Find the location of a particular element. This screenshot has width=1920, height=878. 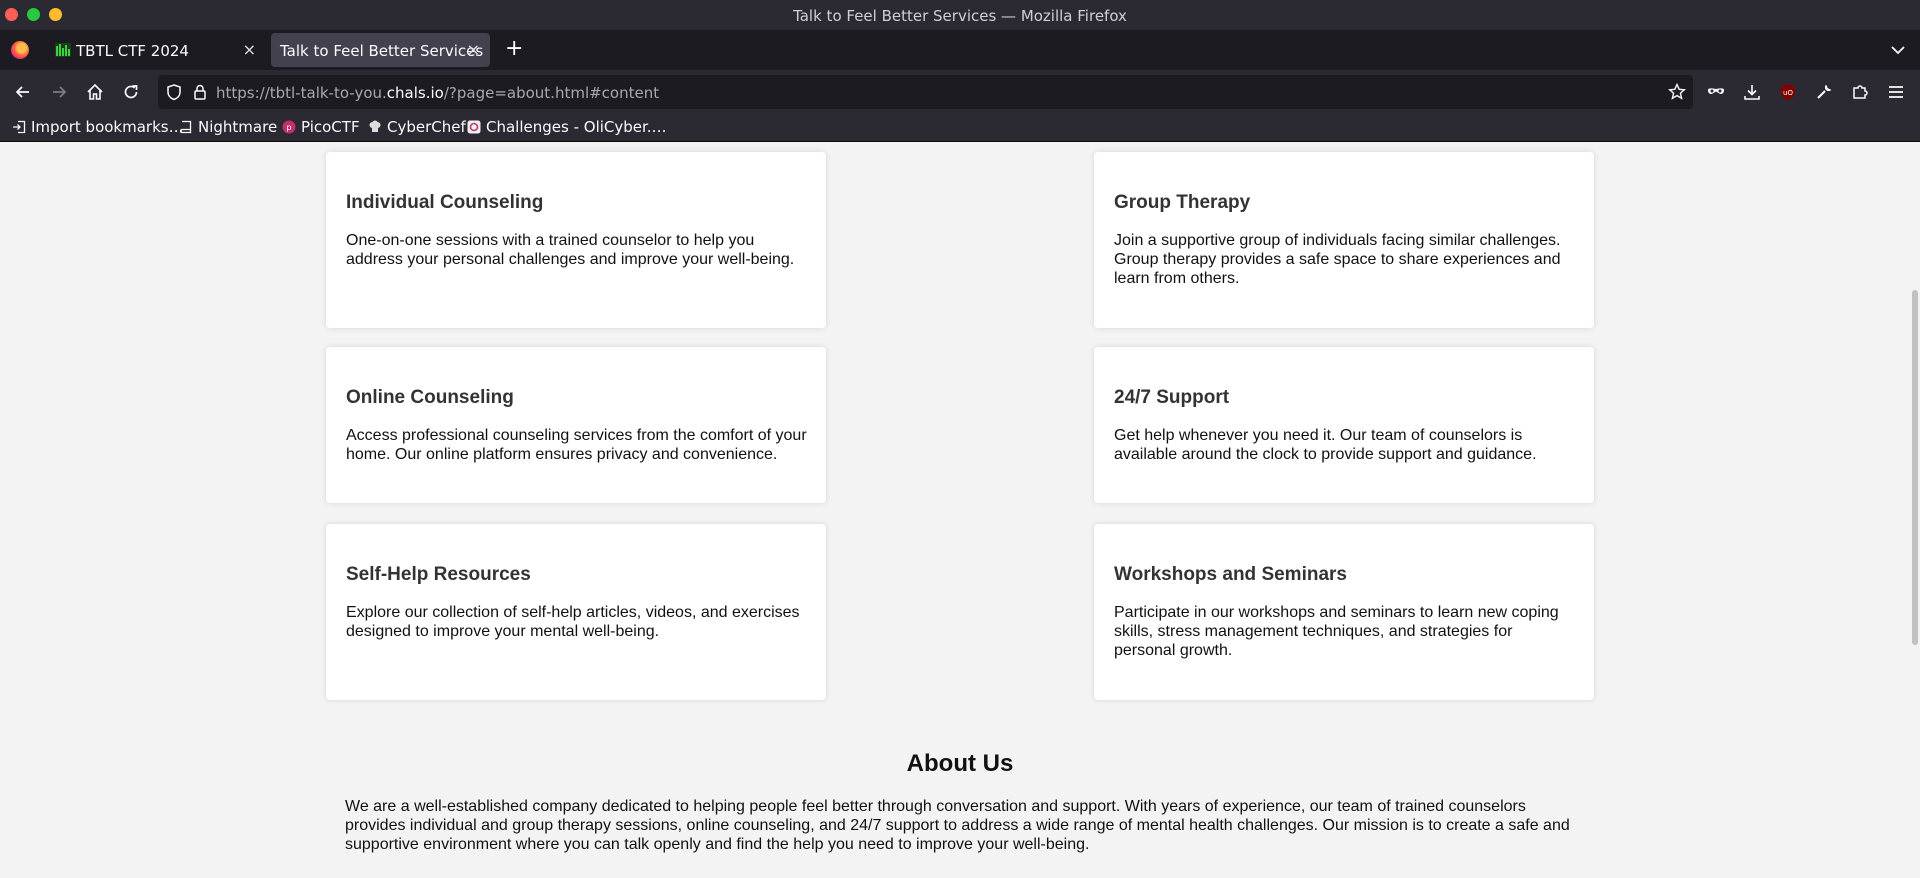

picoctf-icon: p is located at coordinates (289, 127).